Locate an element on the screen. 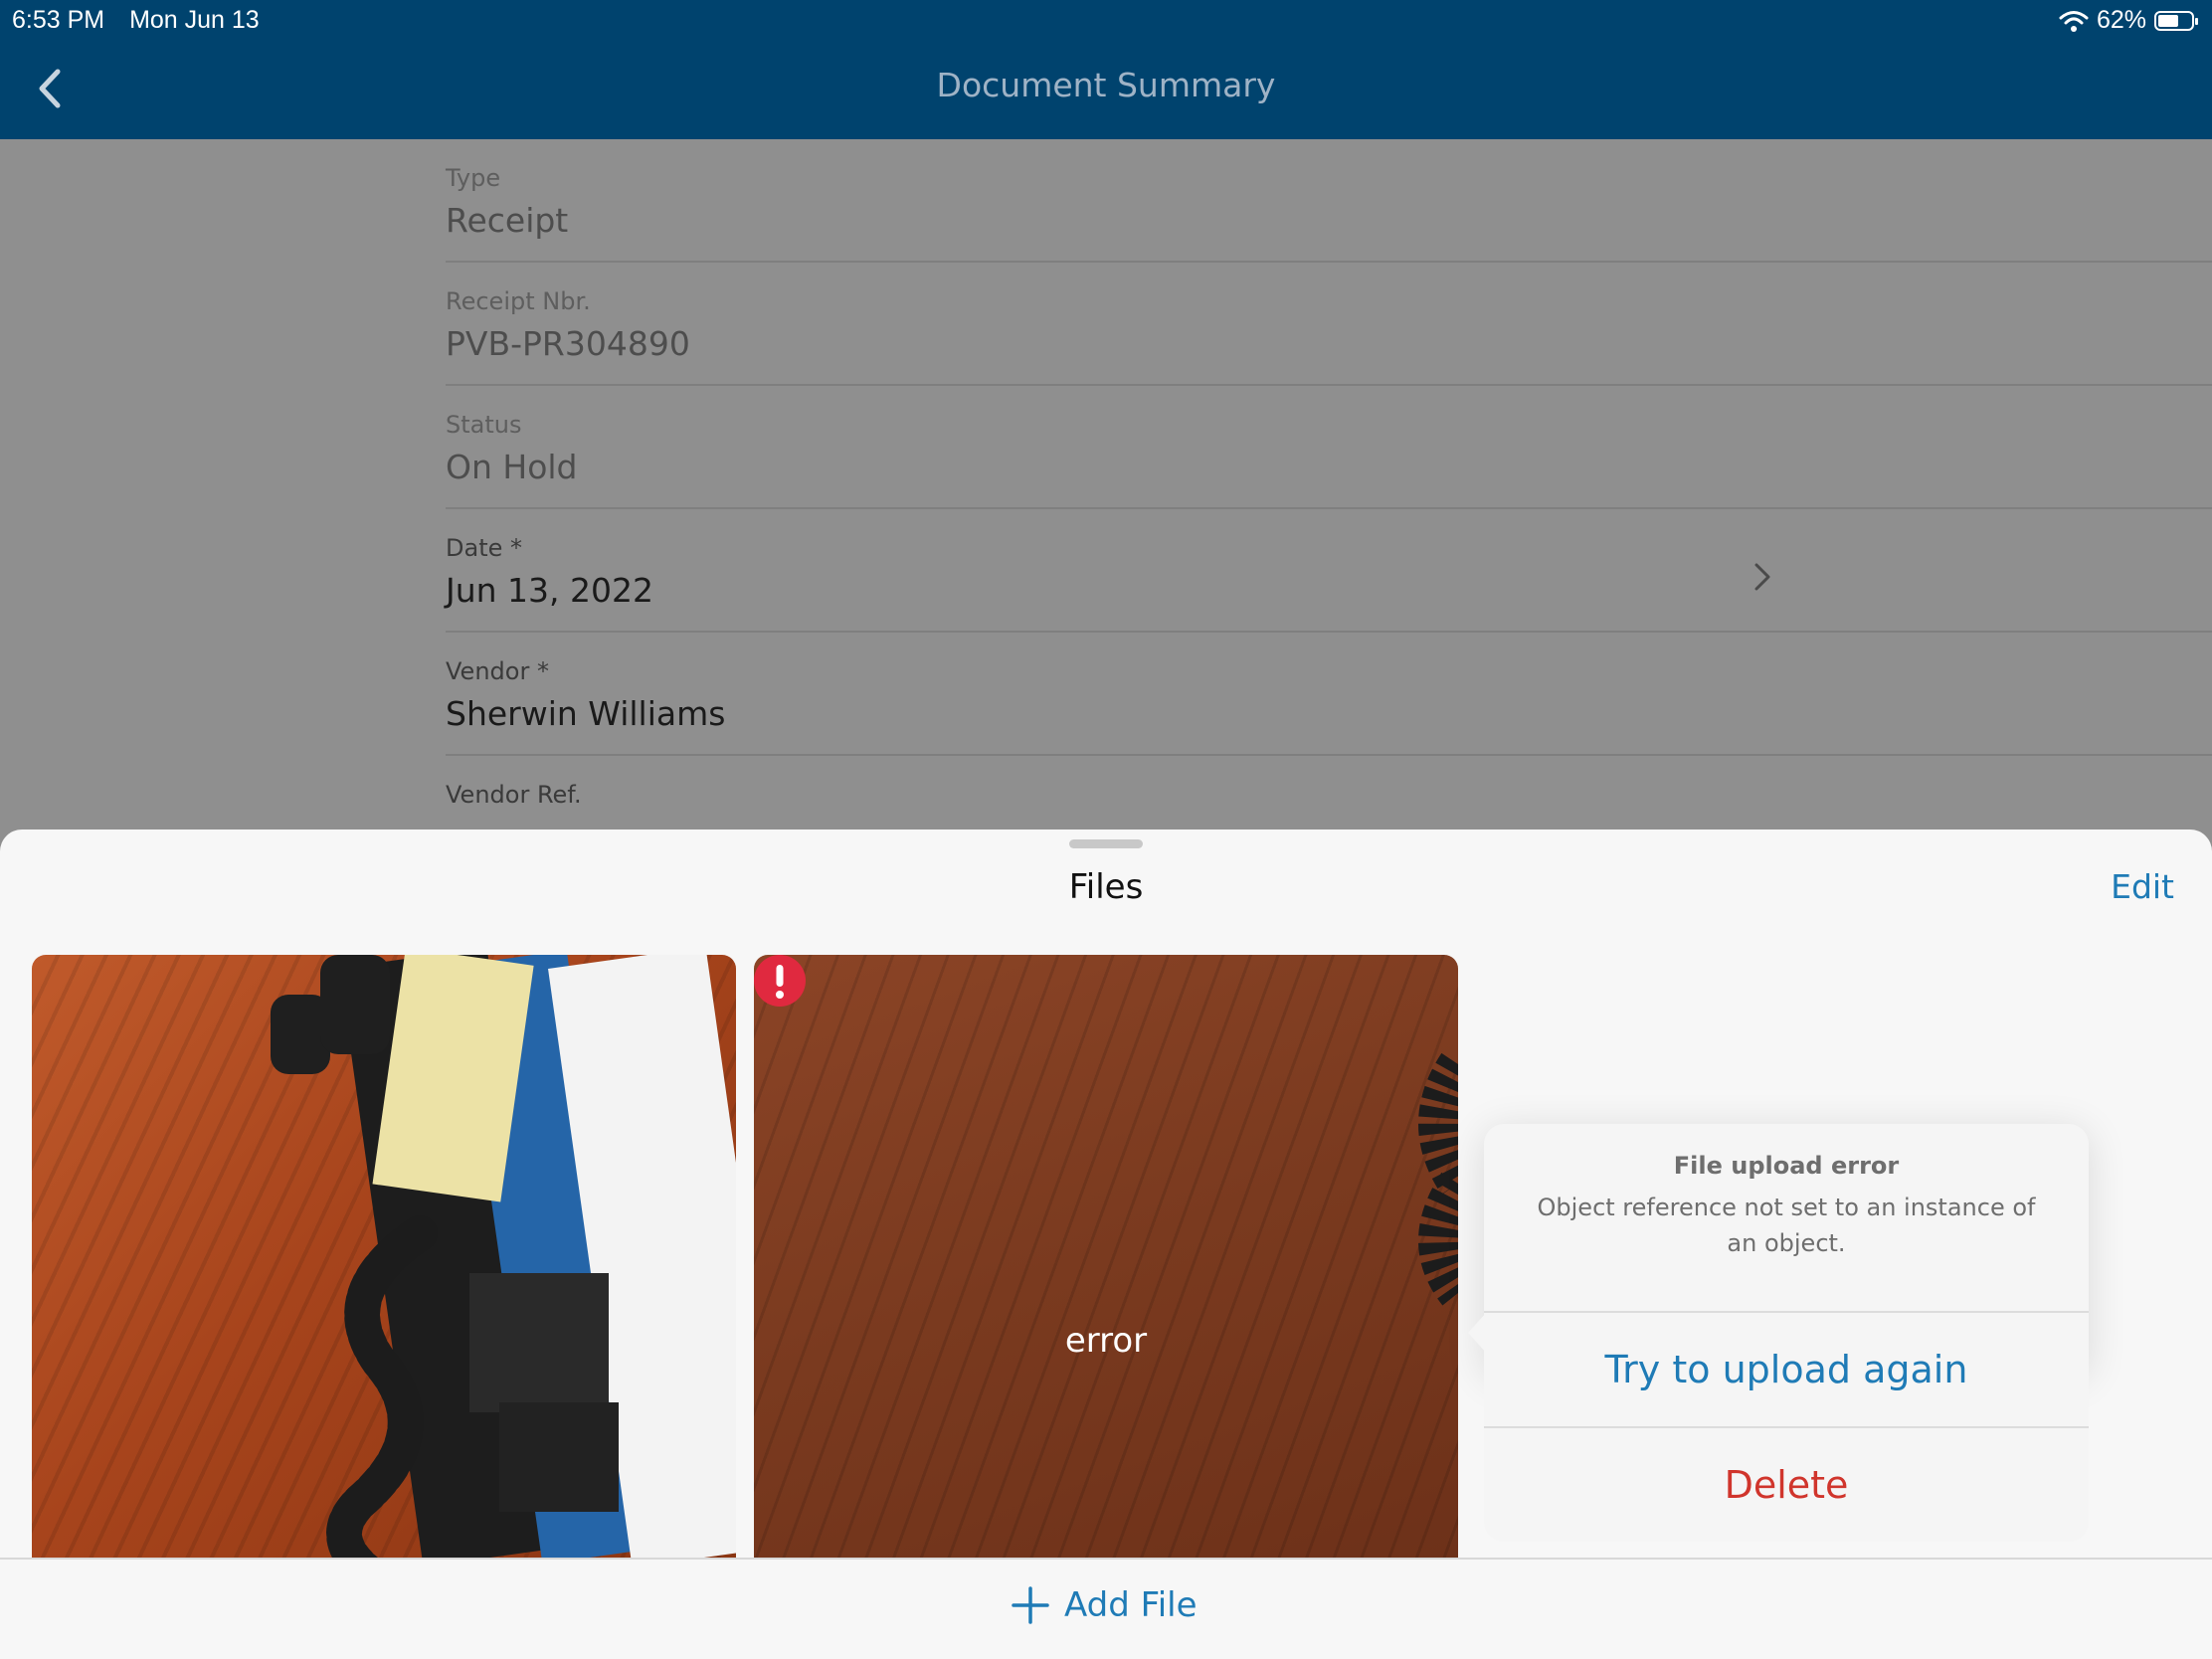 This screenshot has height=1659, width=2212. field-type: Type Receipt is located at coordinates (1329, 201).